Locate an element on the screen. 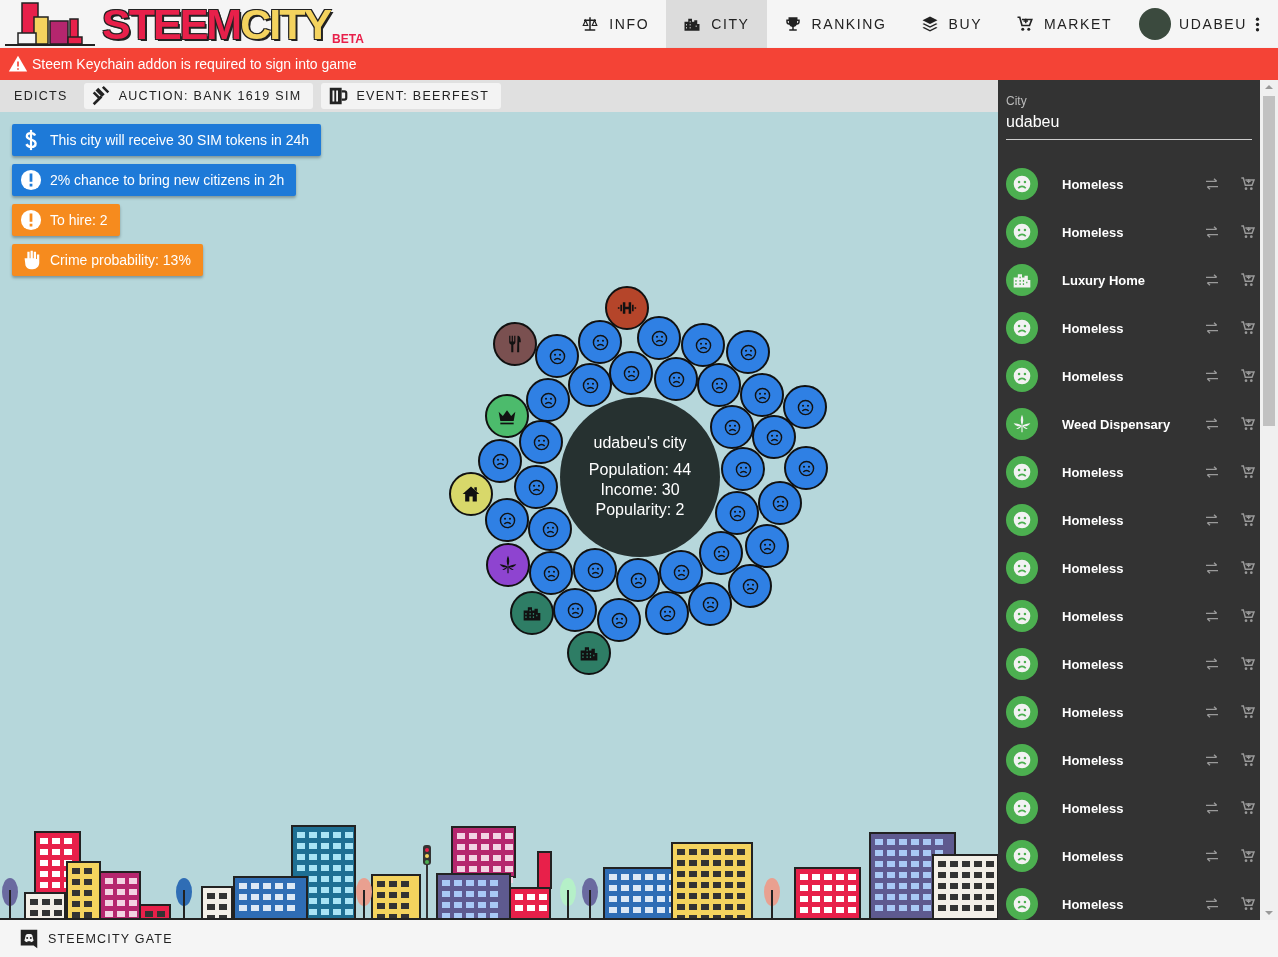  city-field: City udabeu is located at coordinates (1129, 117).